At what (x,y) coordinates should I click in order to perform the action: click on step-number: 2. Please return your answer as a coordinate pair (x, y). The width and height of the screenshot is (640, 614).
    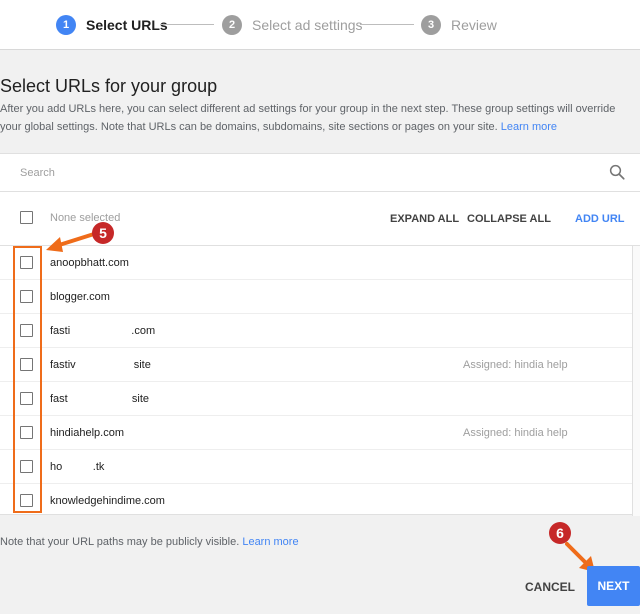
    Looking at the image, I should click on (232, 25).